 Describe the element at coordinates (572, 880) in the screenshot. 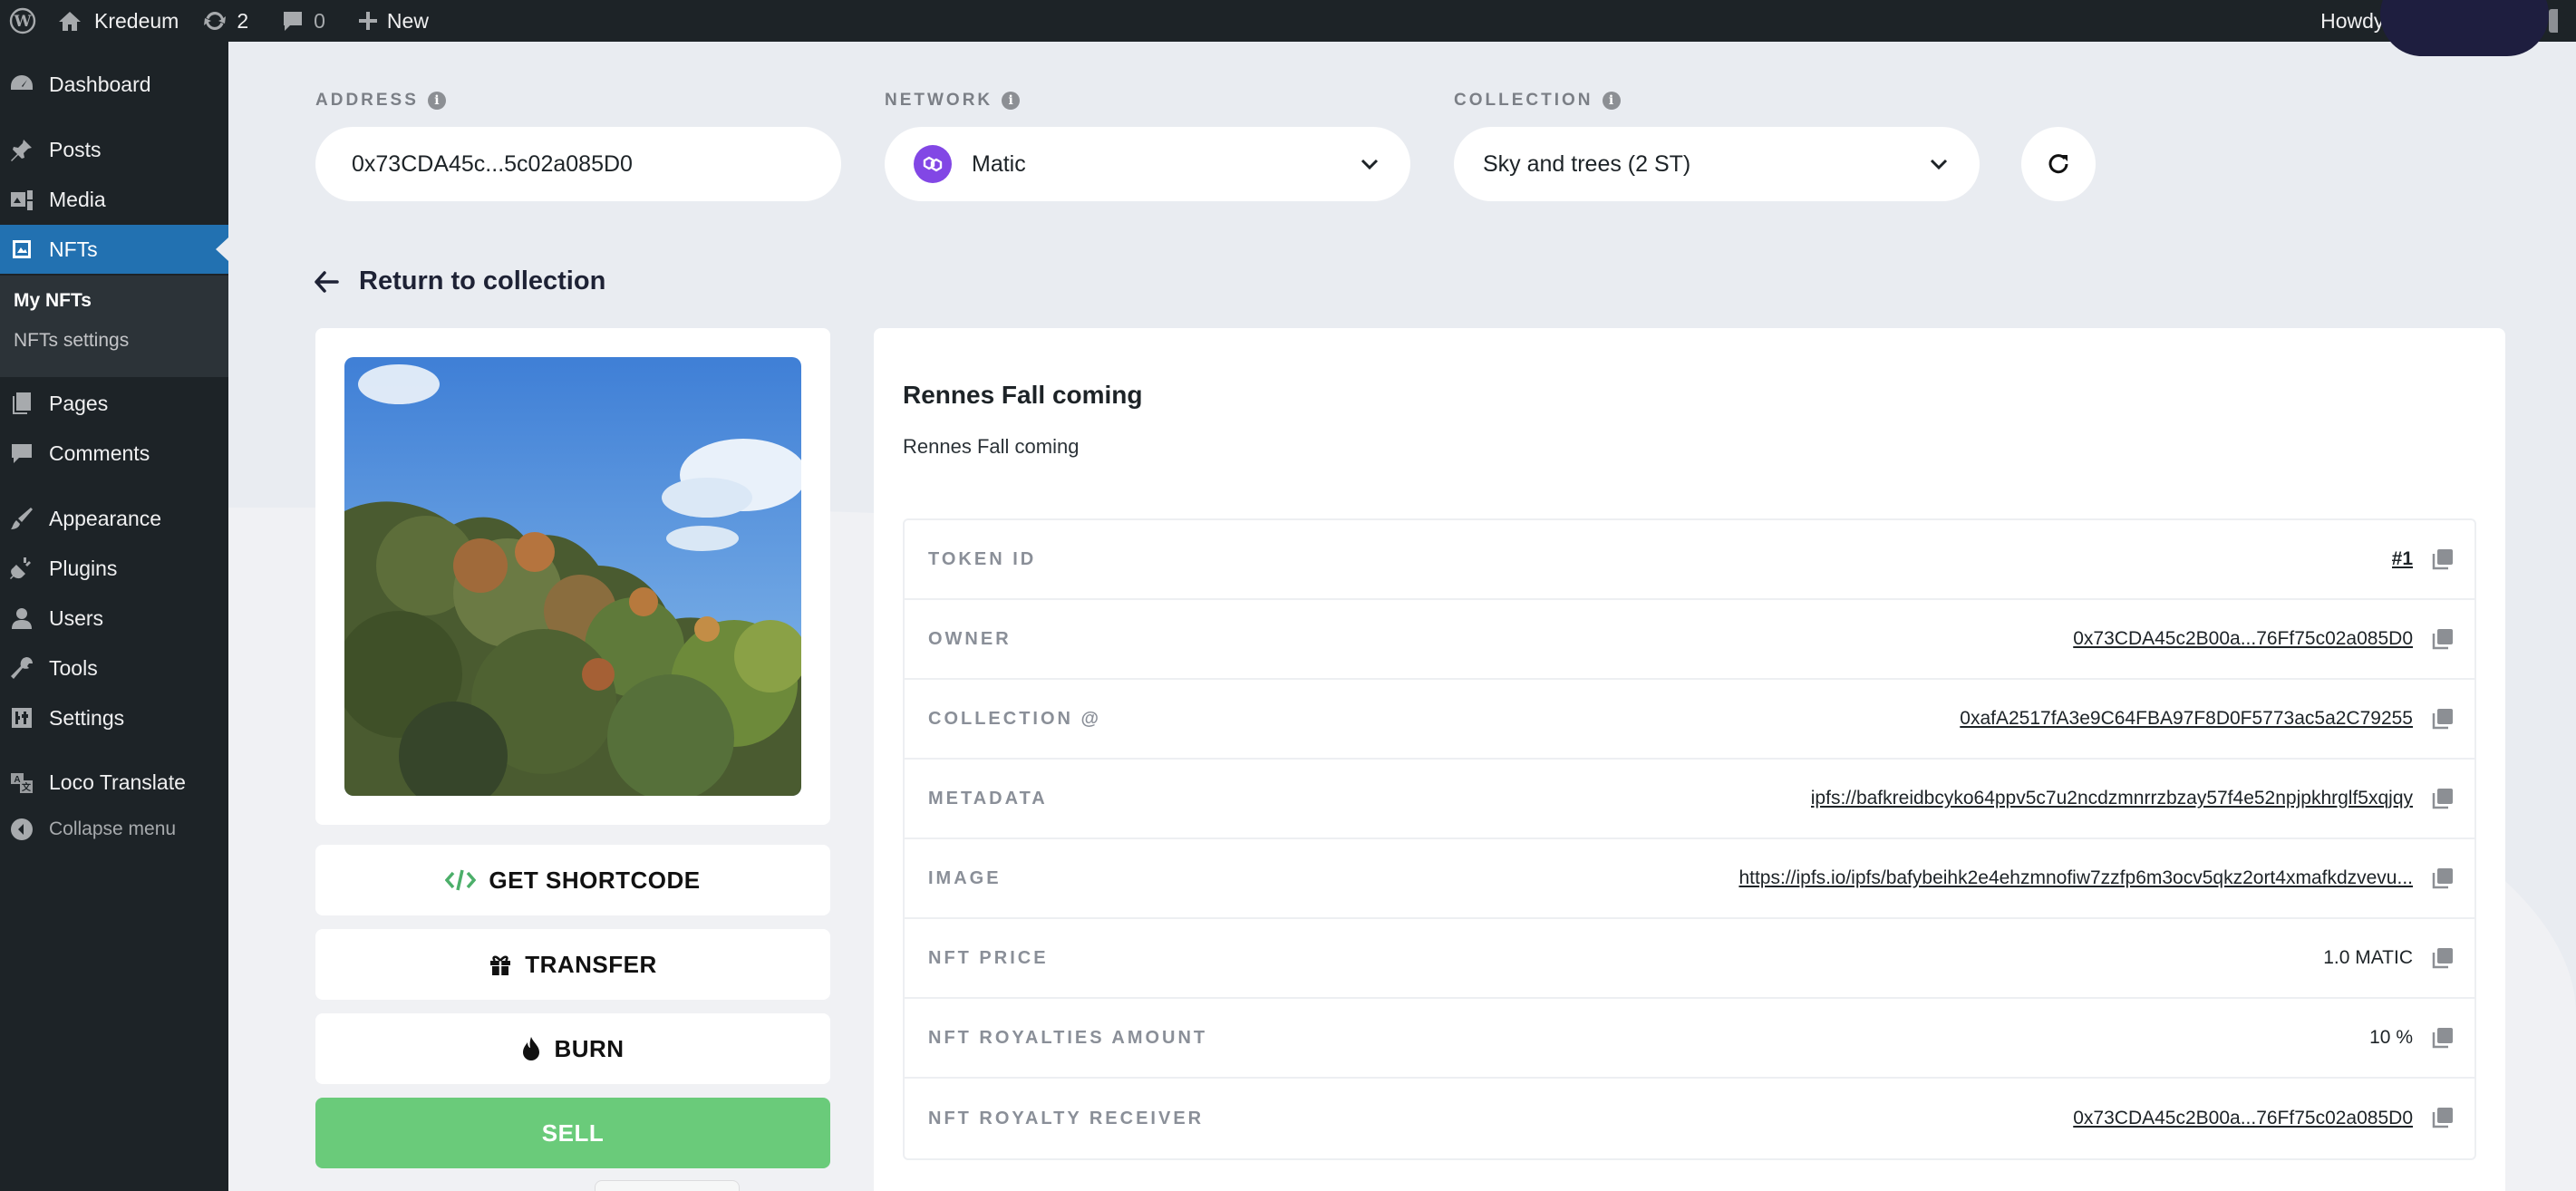

I see `get-shortcode-button: GET SHORTCODE` at that location.